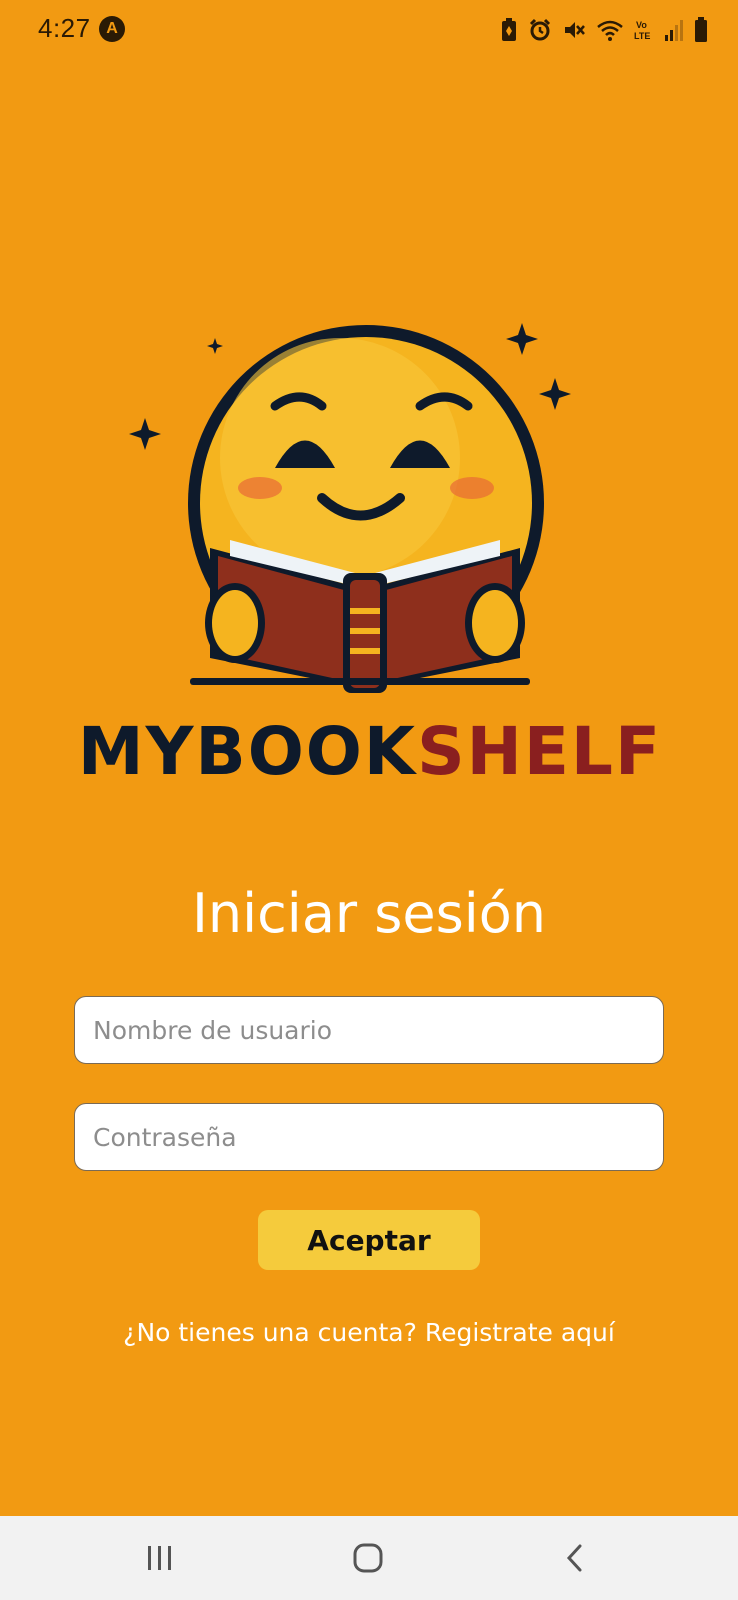  Describe the element at coordinates (369, 1332) in the screenshot. I see `register-link: ¿No tienes una cuenta? Registrate aquí` at that location.